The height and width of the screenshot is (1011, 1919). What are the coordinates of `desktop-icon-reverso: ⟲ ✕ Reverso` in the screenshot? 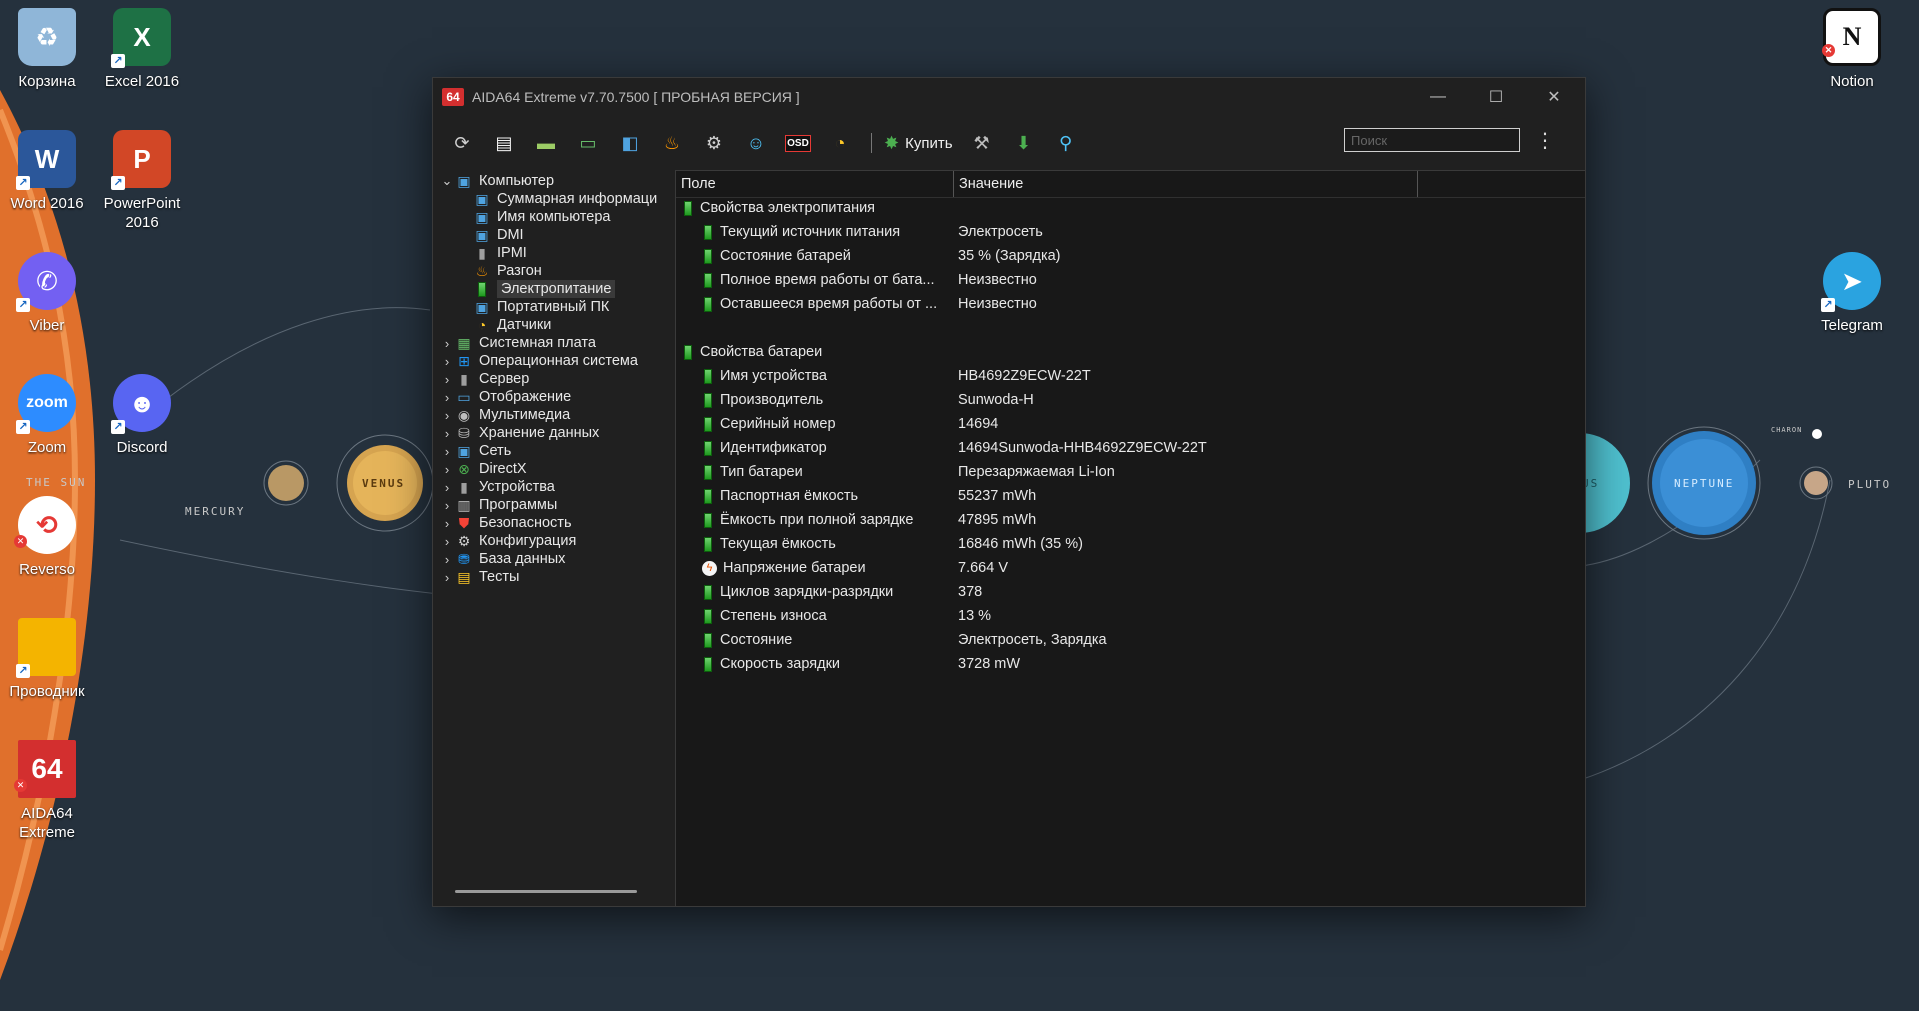 It's located at (47, 537).